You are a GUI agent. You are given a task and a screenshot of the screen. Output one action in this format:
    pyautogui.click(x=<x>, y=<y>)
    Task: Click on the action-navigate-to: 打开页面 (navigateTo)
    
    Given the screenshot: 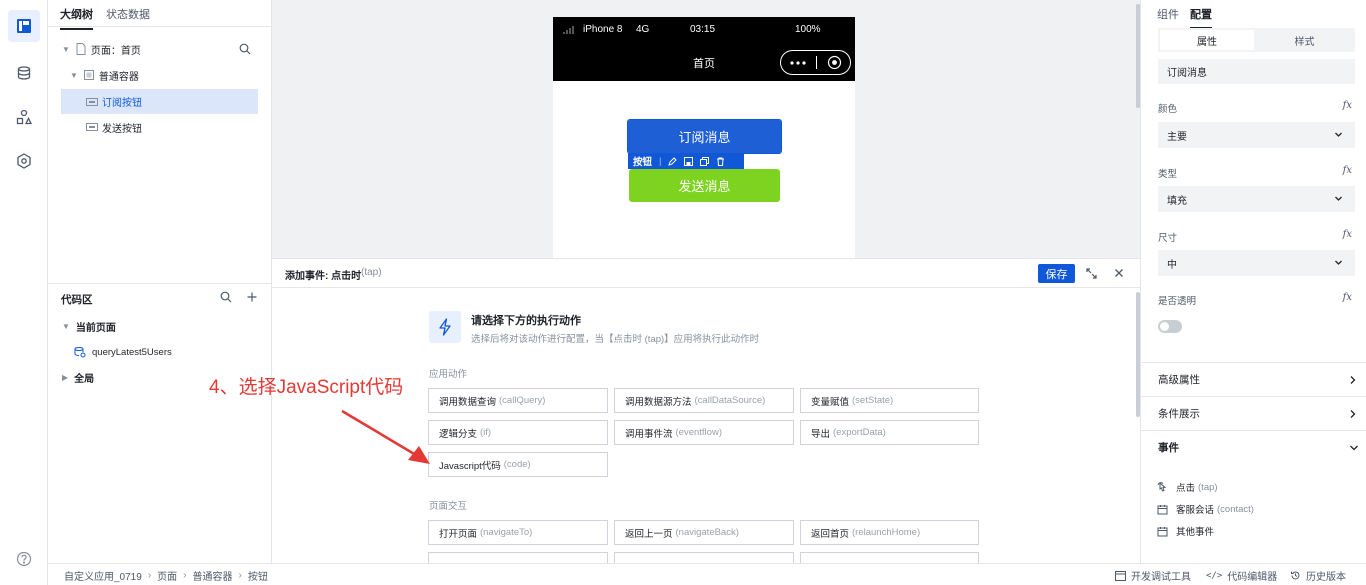 What is the action you would take?
    pyautogui.click(x=518, y=532)
    